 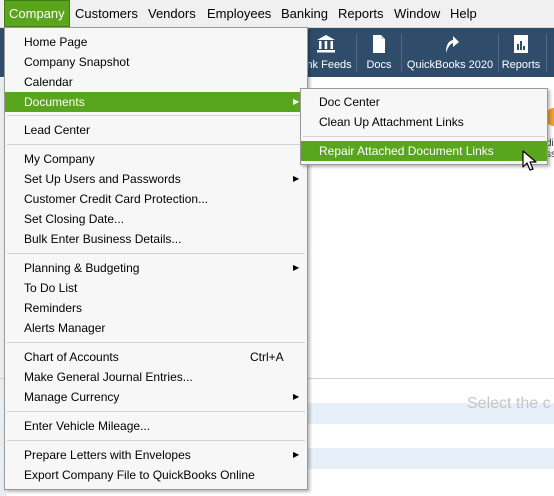 I want to click on menu-item-label: Chart of Accounts, so click(x=71, y=357).